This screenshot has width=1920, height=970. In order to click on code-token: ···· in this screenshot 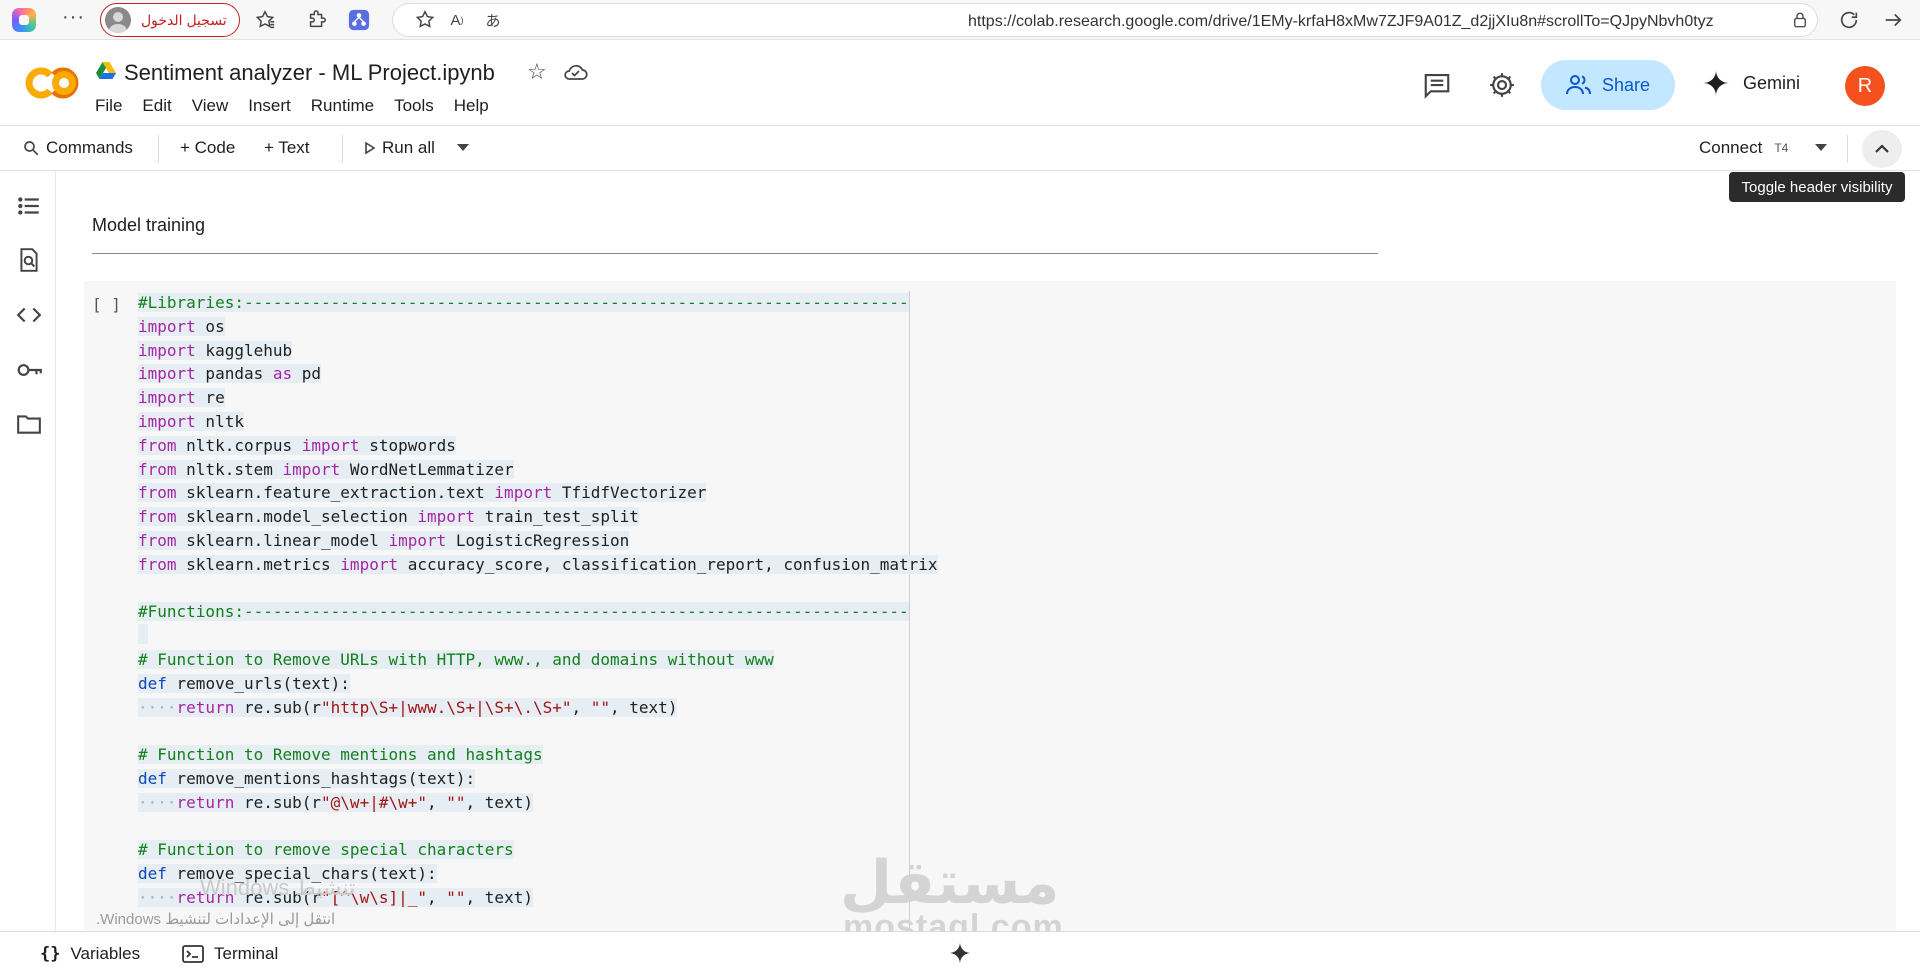, I will do `click(157, 897)`.